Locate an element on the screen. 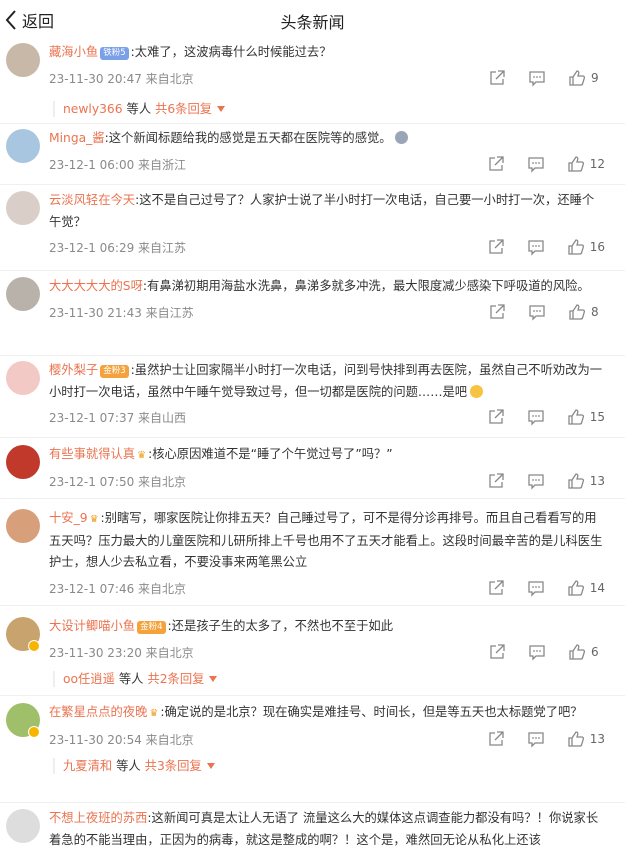 This screenshot has height=851, width=625. reply-username: 九夏清和 is located at coordinates (88, 765).